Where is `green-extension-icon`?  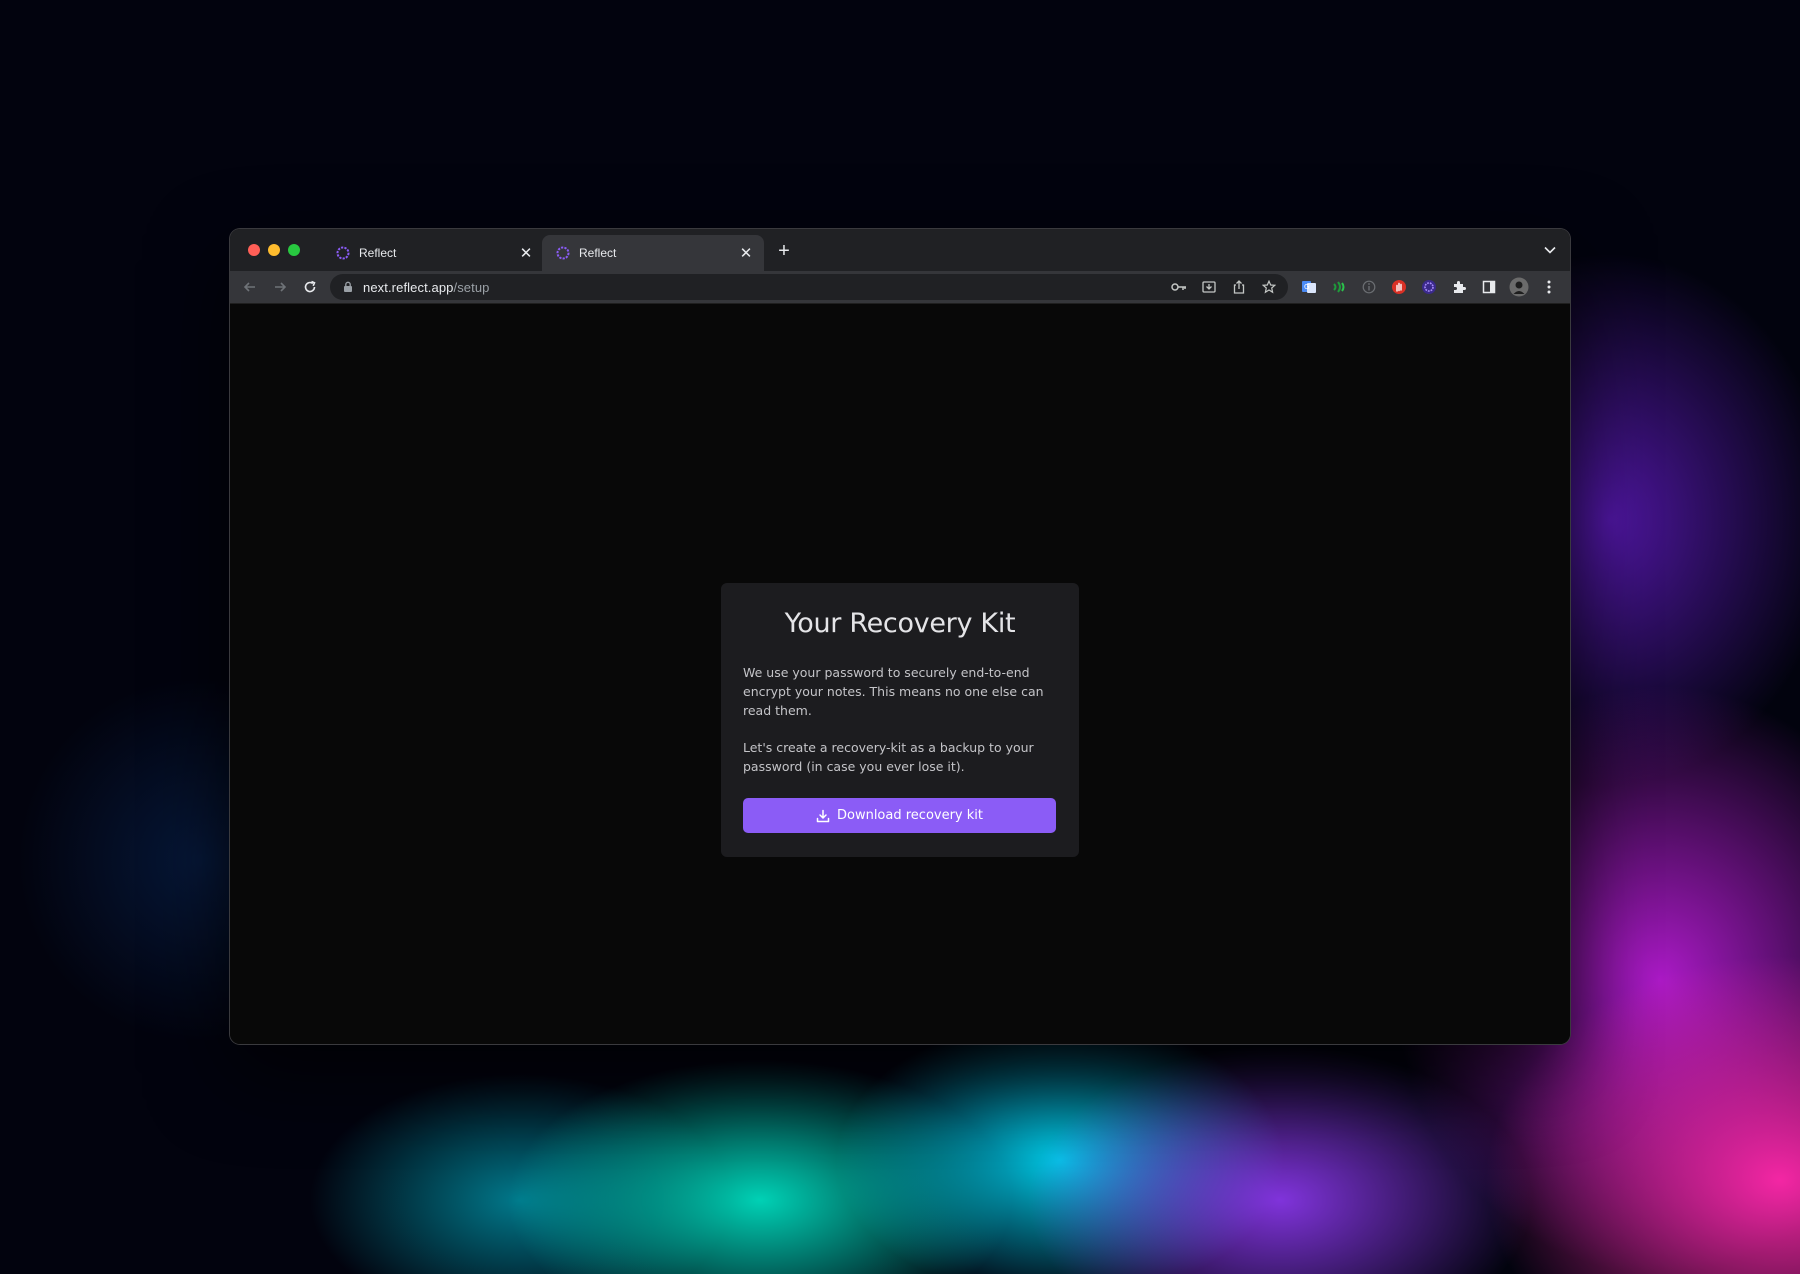
green-extension-icon is located at coordinates (1339, 287).